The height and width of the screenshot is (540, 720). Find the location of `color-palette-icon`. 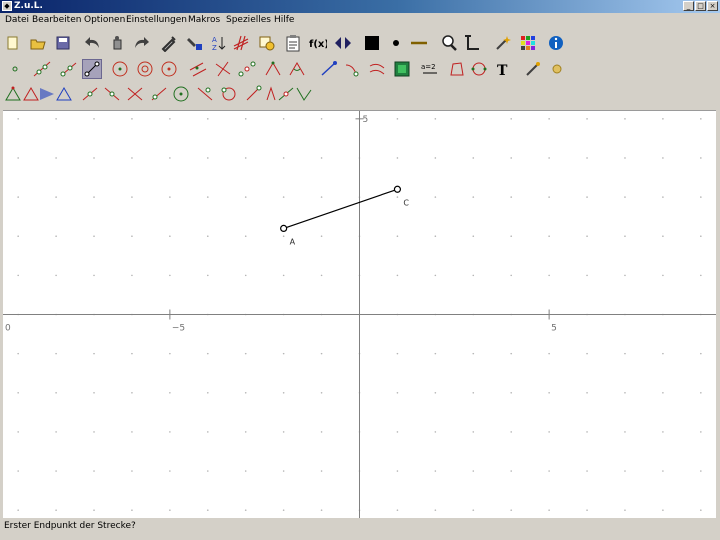

color-palette-icon is located at coordinates (528, 43).